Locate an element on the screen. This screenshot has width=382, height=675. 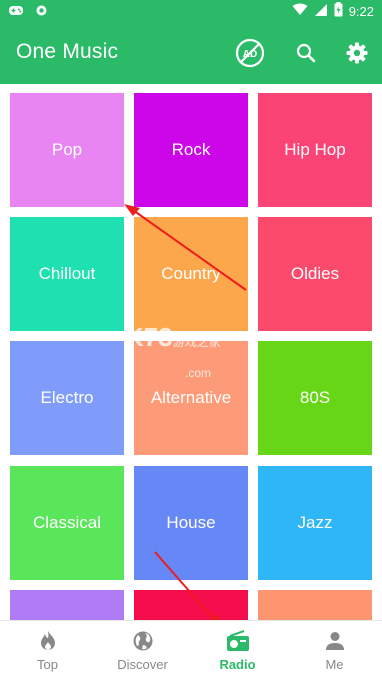
genre-label: Chillout is located at coordinates (67, 273).